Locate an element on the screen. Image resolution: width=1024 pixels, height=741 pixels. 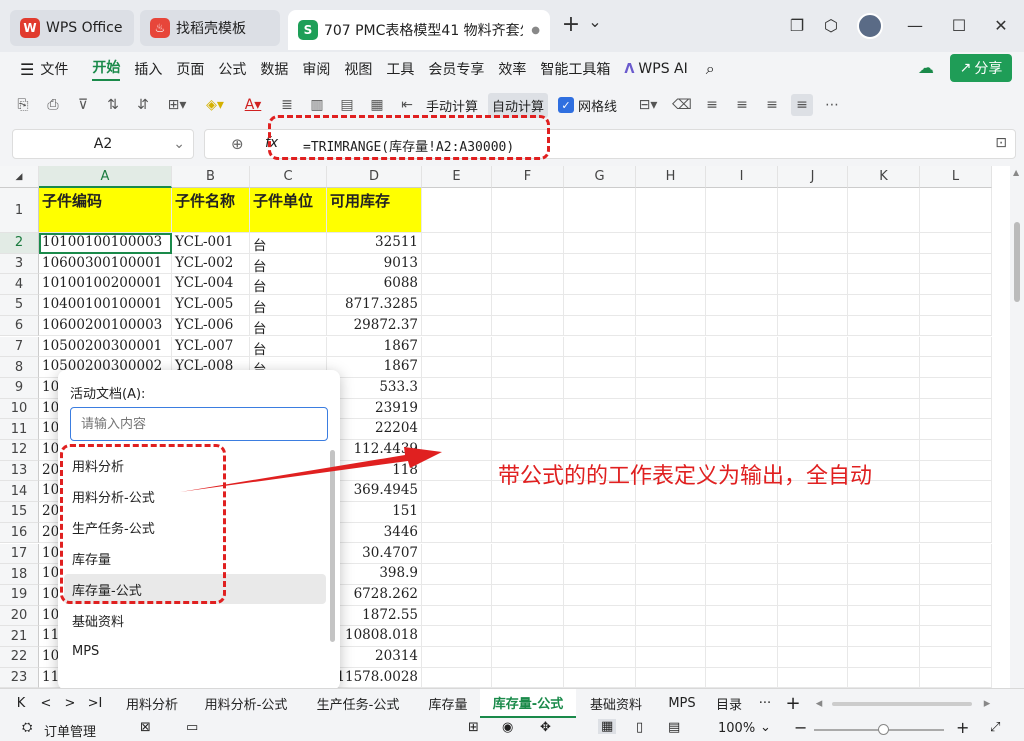
prev-sheet-button: < is located at coordinates (46, 703).